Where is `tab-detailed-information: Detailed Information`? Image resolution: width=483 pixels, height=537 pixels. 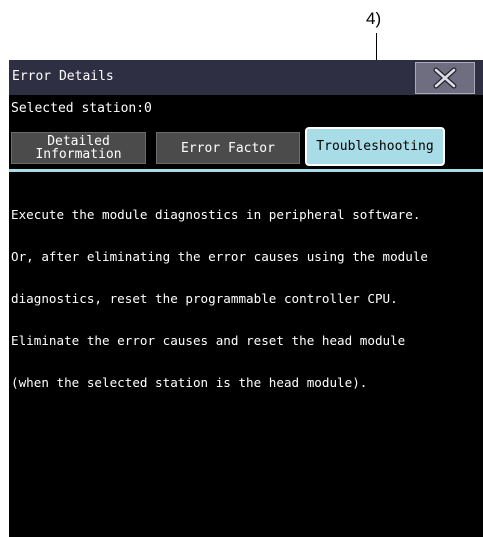
tab-detailed-information: Detailed Information is located at coordinates (78, 148).